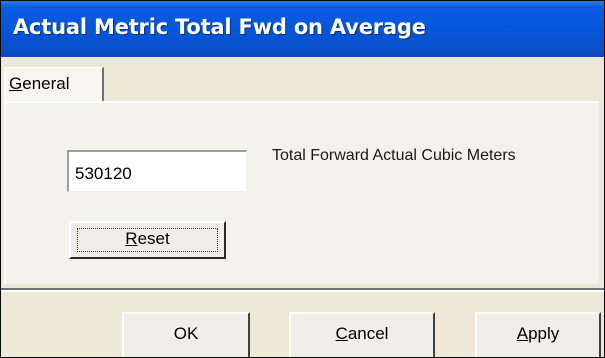  I want to click on reset-button: Reset, so click(147, 240).